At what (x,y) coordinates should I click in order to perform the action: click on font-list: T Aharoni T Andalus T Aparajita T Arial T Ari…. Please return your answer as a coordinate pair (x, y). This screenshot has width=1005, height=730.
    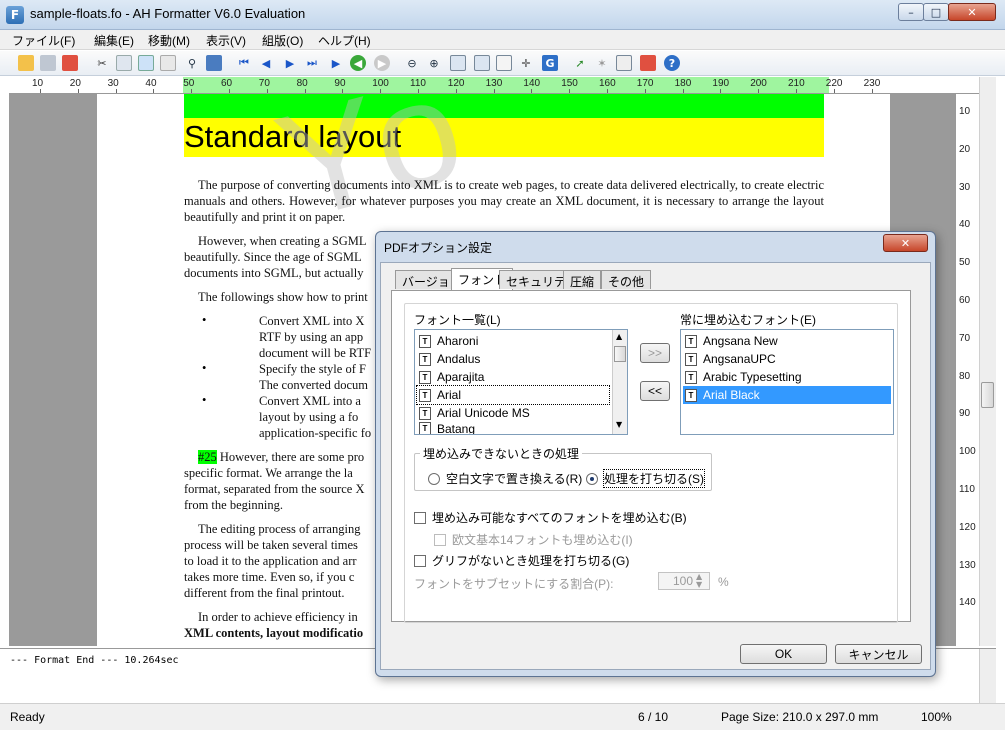
    Looking at the image, I should click on (521, 382).